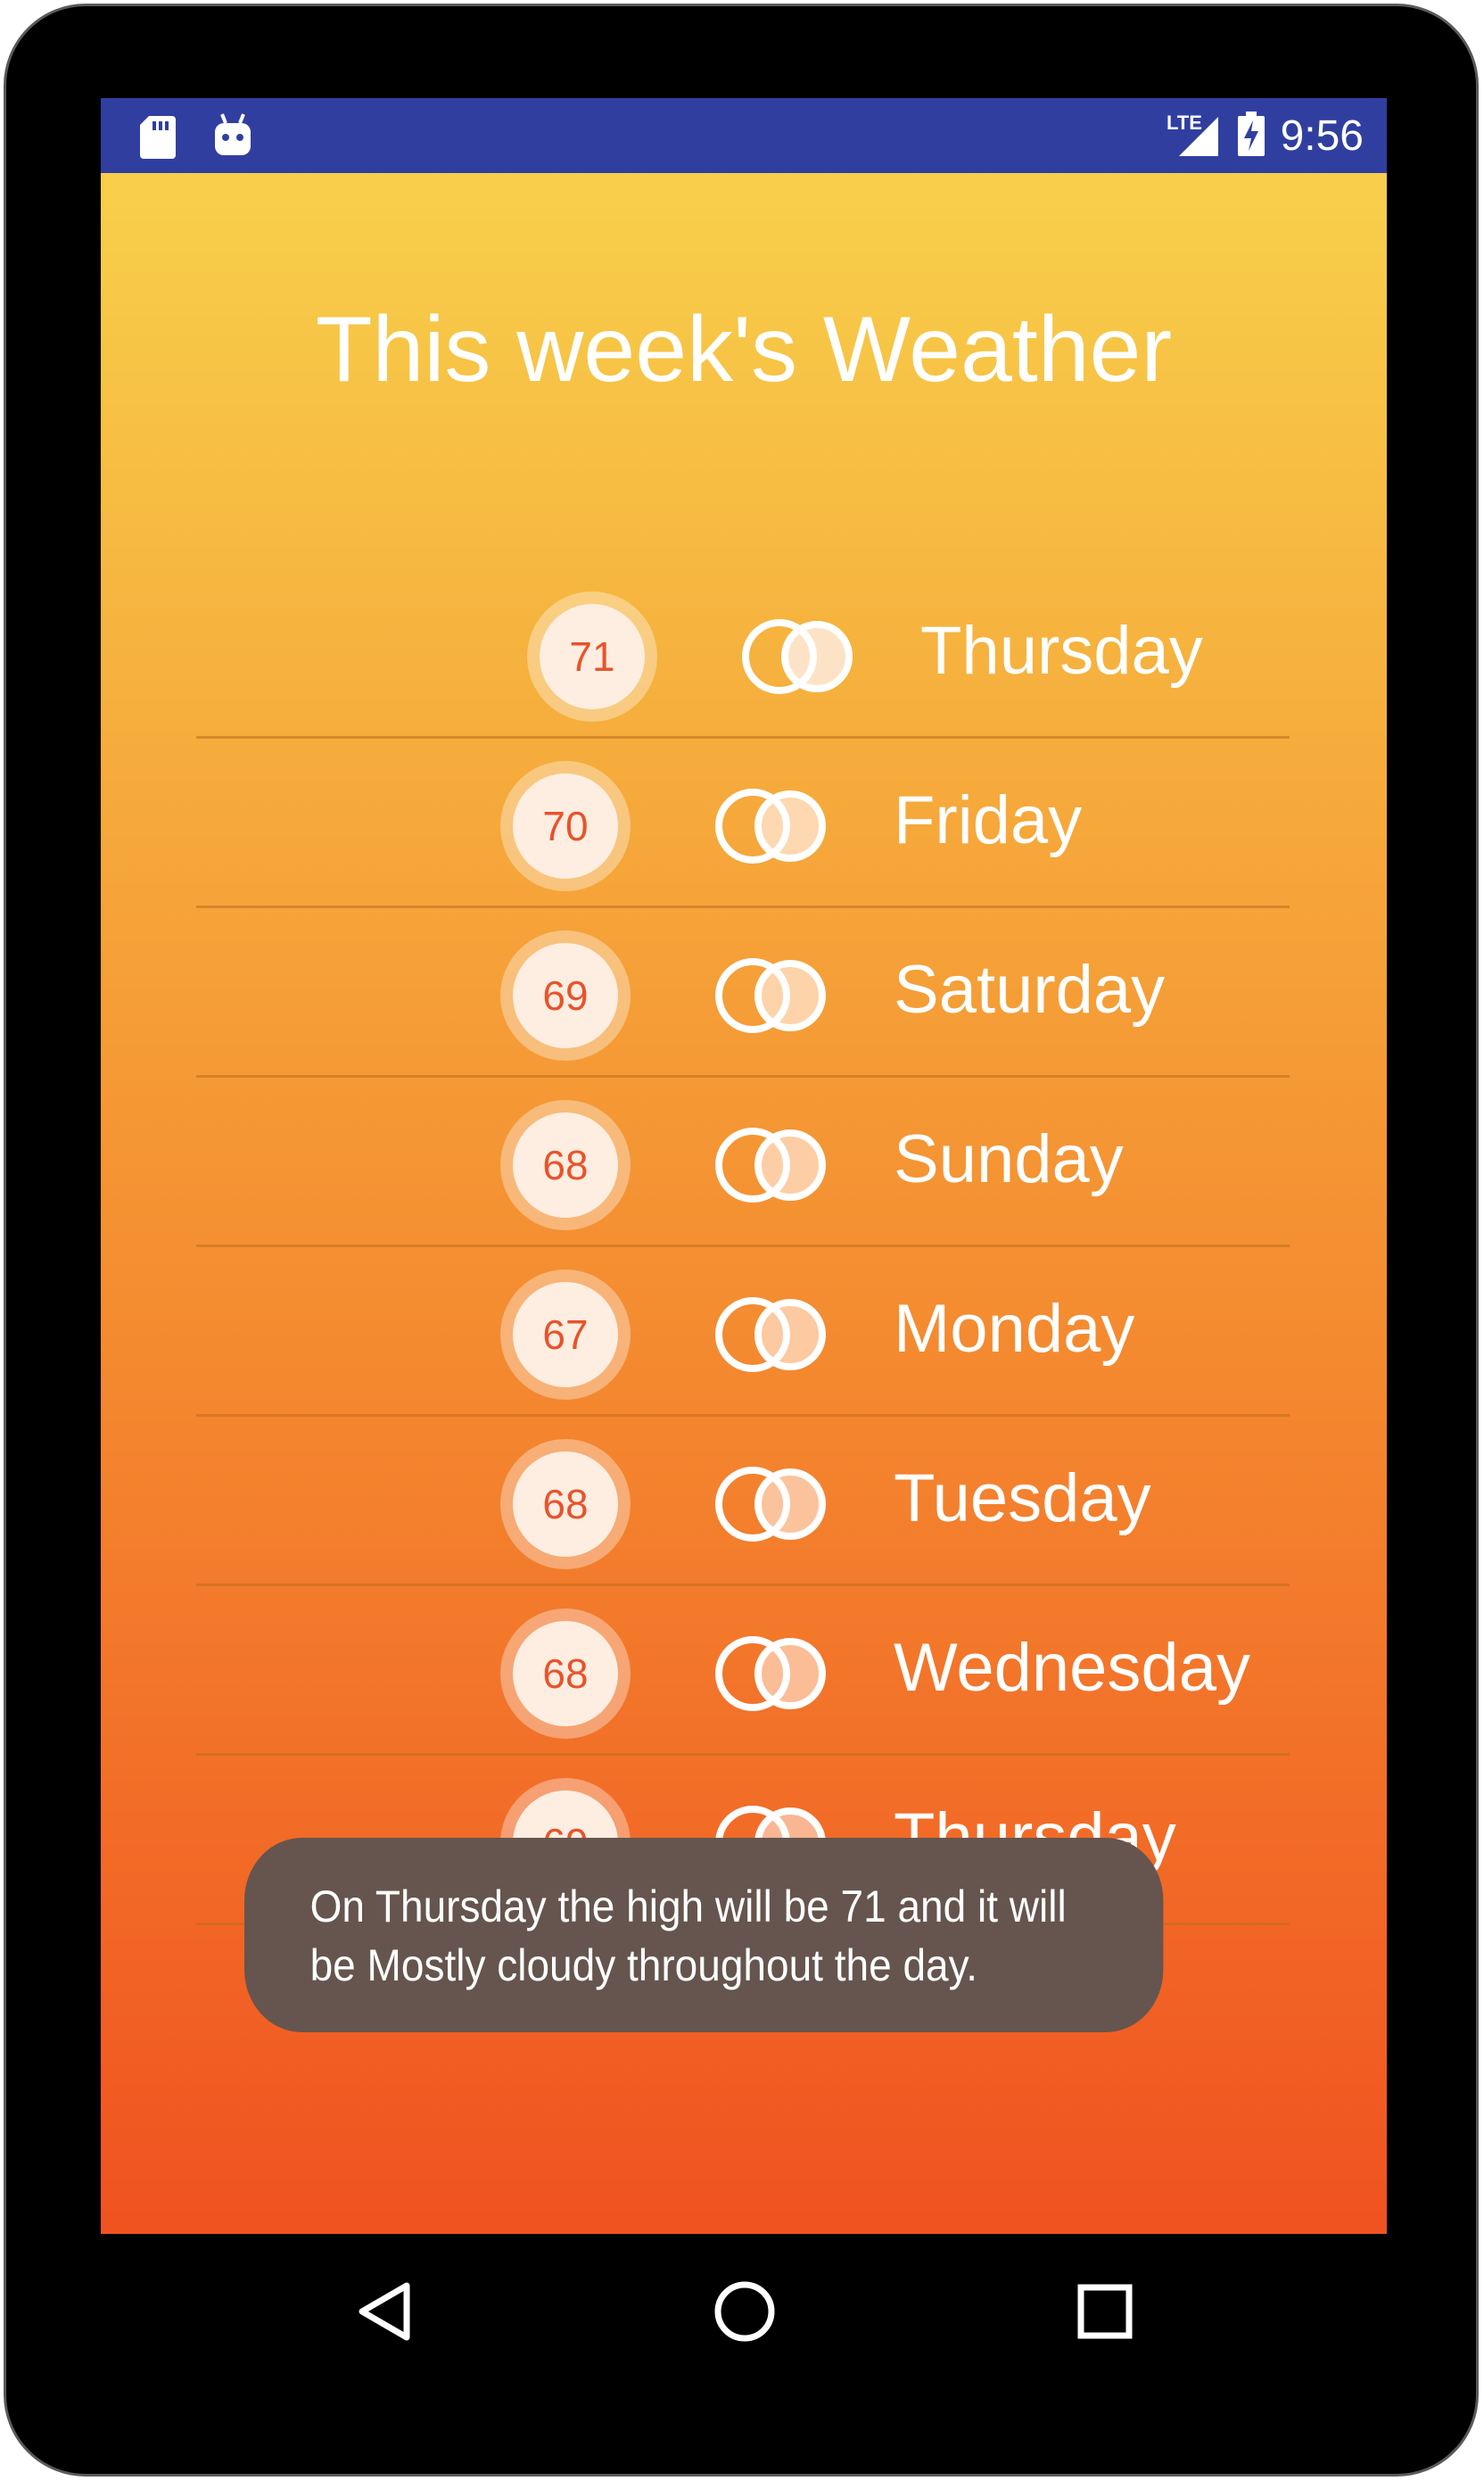  I want to click on day-label: Wednesday, so click(1072, 1668).